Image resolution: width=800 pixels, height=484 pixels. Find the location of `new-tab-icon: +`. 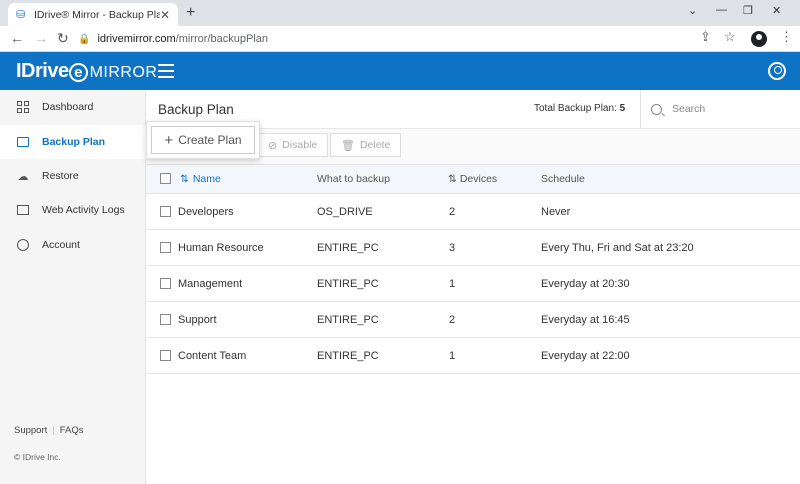

new-tab-icon: + is located at coordinates (190, 13).